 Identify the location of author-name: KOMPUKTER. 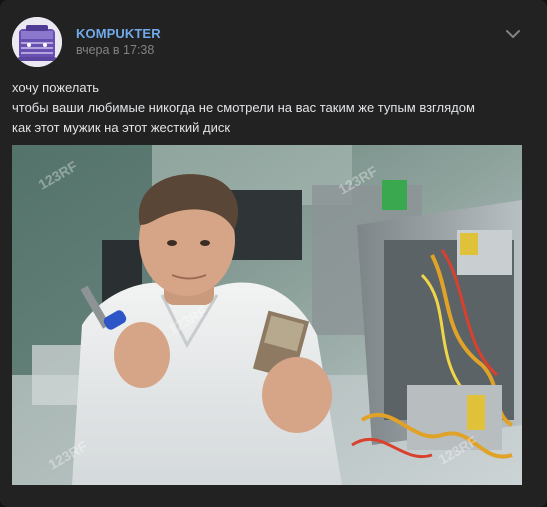
(118, 33).